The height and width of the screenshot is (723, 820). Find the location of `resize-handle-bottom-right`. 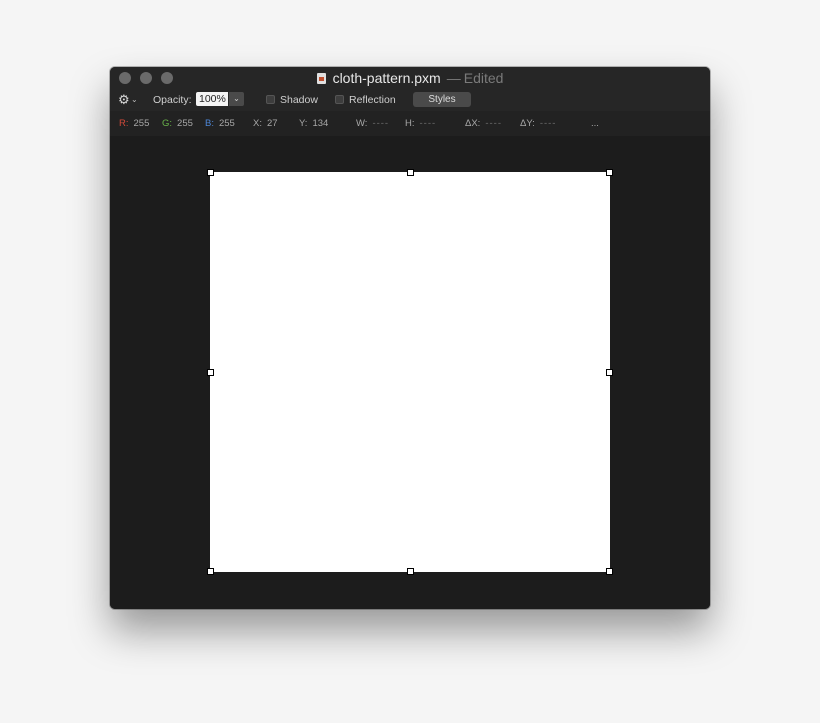

resize-handle-bottom-right is located at coordinates (609, 571).